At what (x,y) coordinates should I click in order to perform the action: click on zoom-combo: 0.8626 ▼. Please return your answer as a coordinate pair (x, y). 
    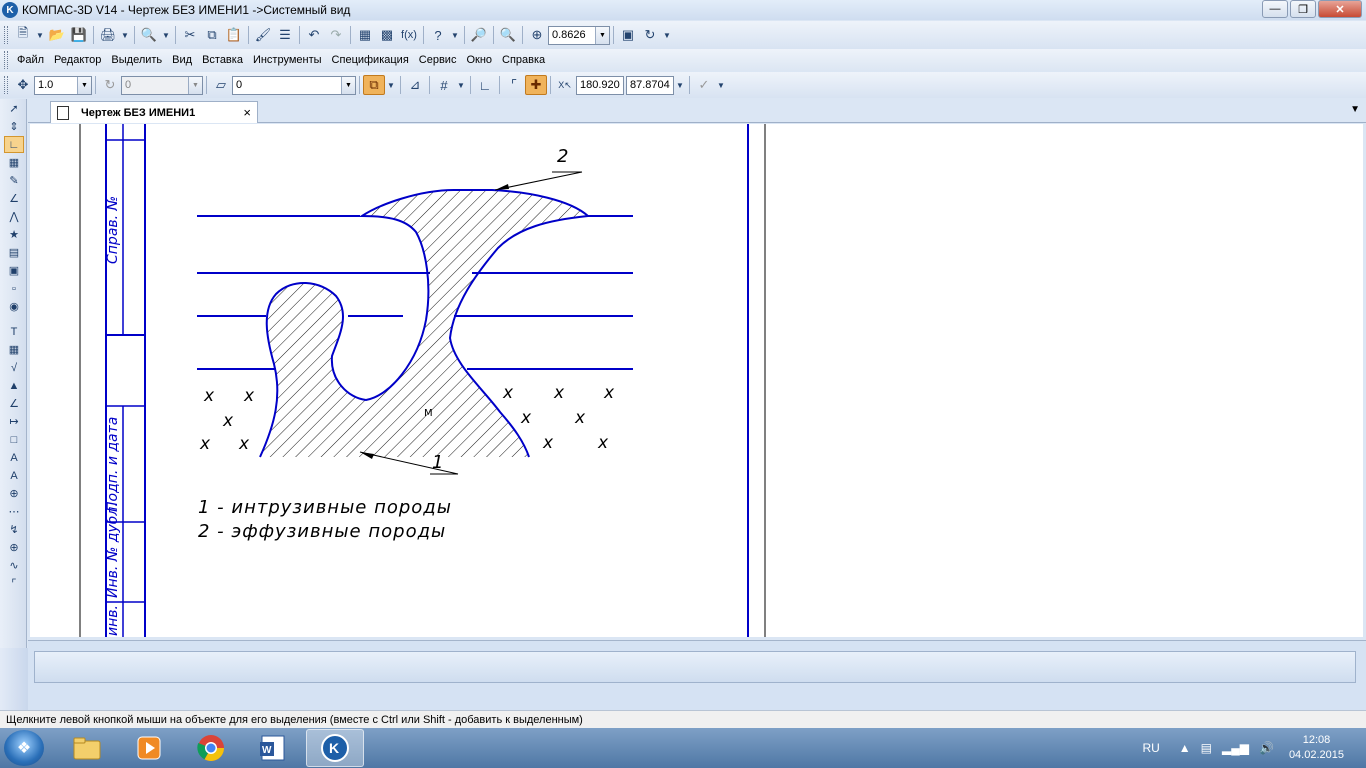
    Looking at the image, I should click on (579, 35).